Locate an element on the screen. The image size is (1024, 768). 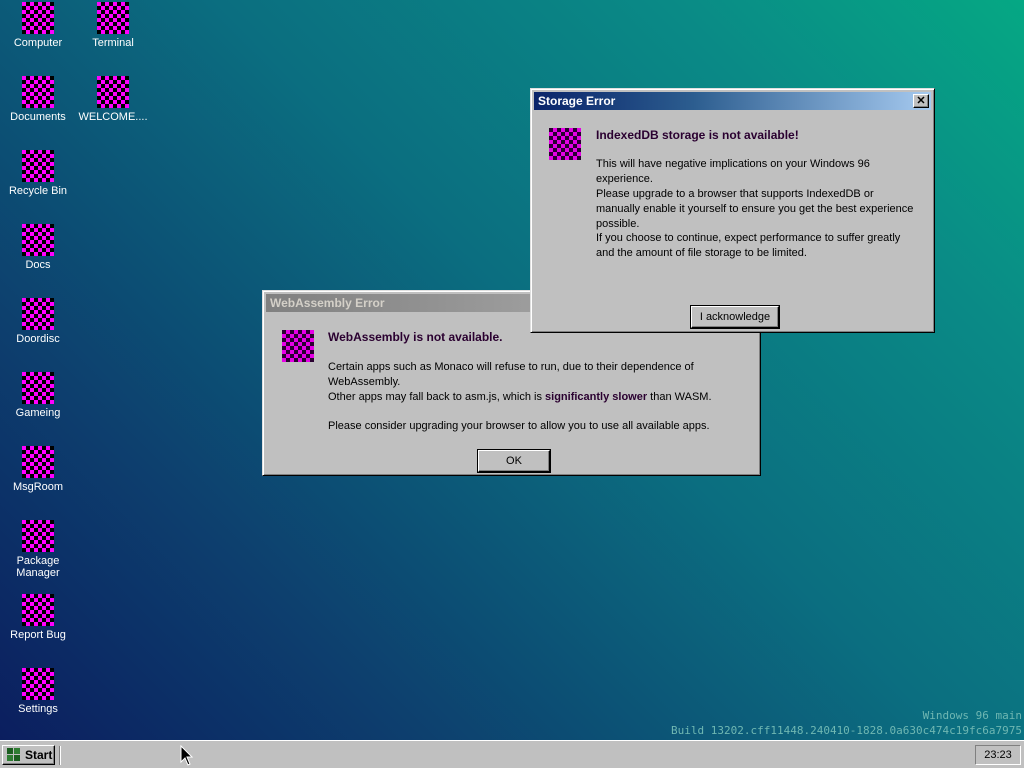
storage-error-titlebar: Storage Error ✕ is located at coordinates (732, 101).